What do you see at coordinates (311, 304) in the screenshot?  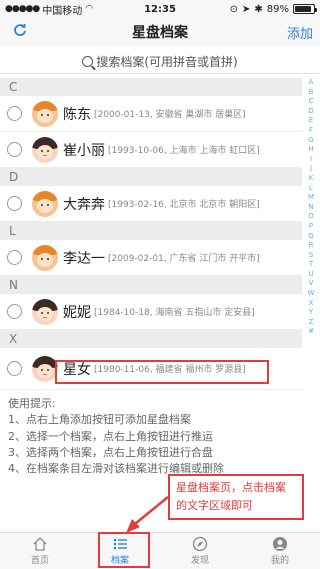 I see `index-letter: X` at bounding box center [311, 304].